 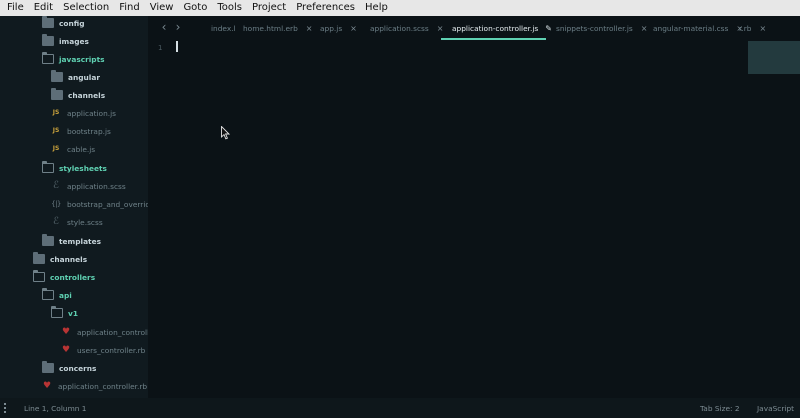 I want to click on tree-folder-config: config, so click(x=74, y=24).